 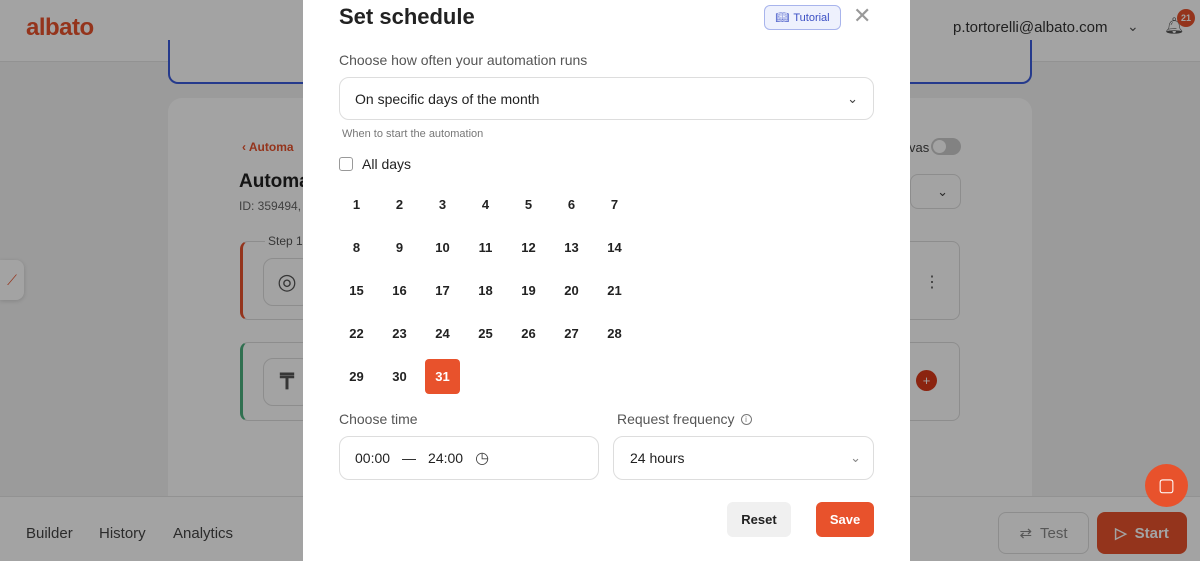 I want to click on all-days-label: All days, so click(x=387, y=164).